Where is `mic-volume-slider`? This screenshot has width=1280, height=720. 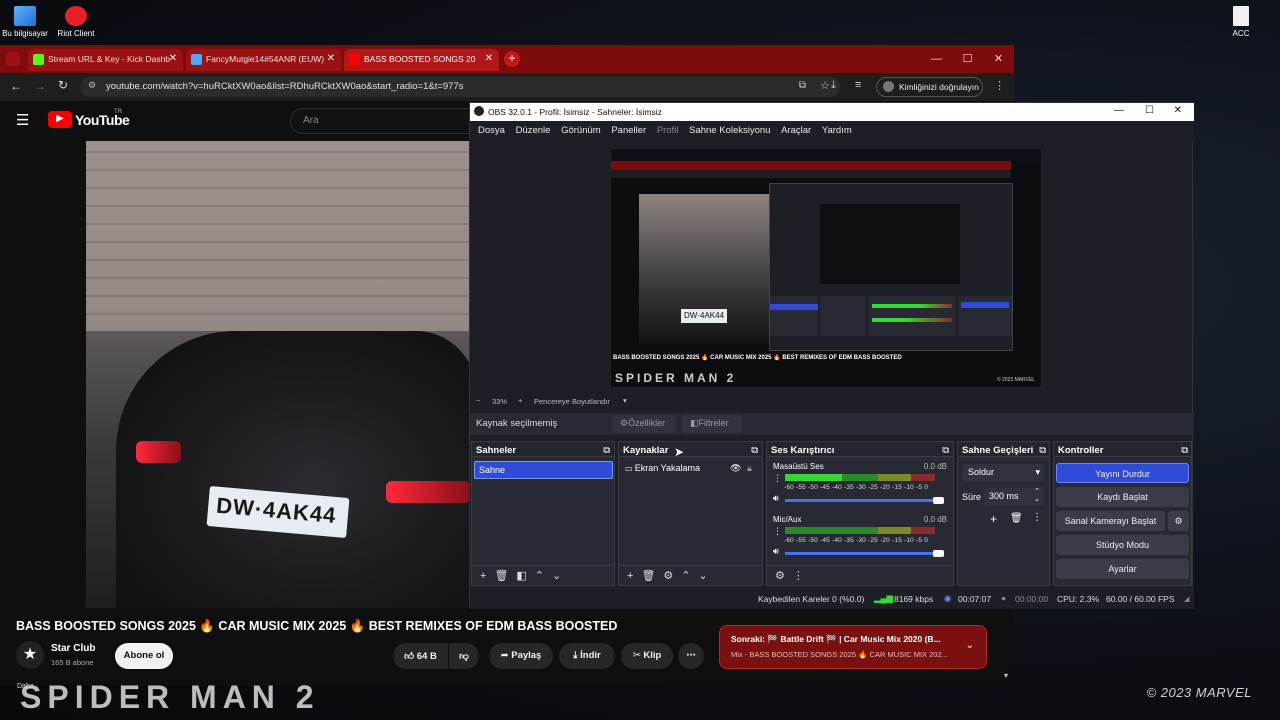
mic-volume-slider is located at coordinates (863, 553).